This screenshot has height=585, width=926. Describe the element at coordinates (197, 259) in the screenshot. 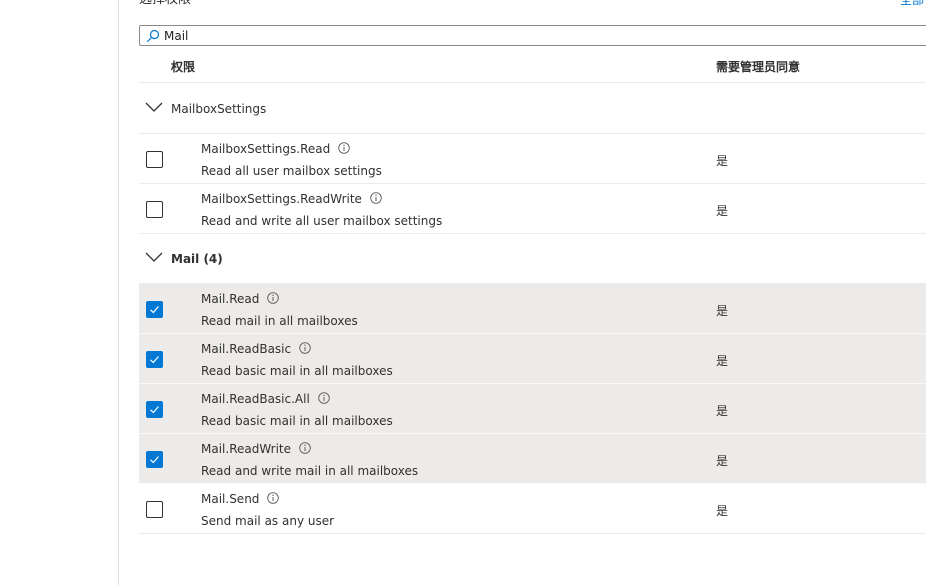

I see `group-name: Mail (4)` at that location.